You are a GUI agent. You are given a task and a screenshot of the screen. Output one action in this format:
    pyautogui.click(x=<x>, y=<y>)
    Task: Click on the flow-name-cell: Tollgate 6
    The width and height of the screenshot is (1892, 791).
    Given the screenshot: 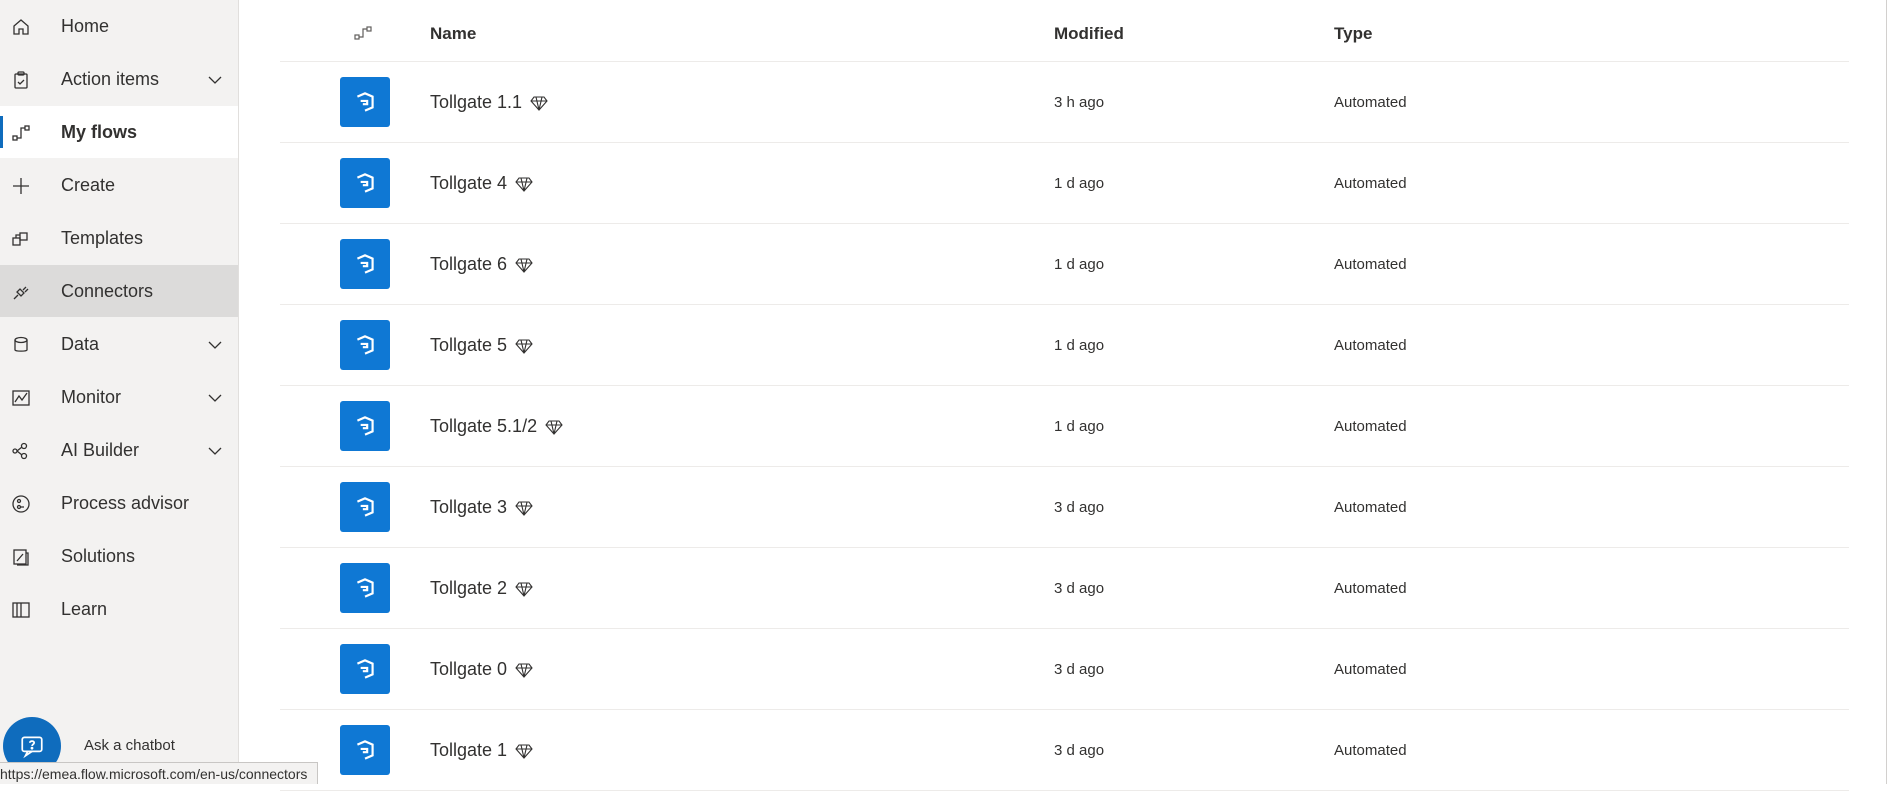 What is the action you would take?
    pyautogui.click(x=481, y=264)
    